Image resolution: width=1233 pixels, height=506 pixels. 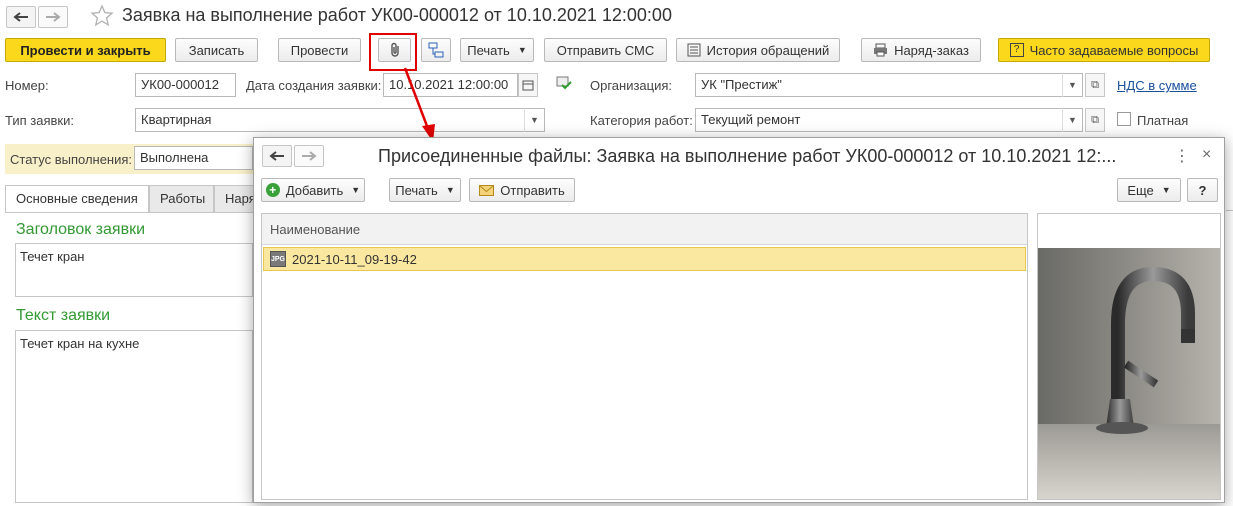 I want to click on header-textarea: Течет кран, so click(x=134, y=270).